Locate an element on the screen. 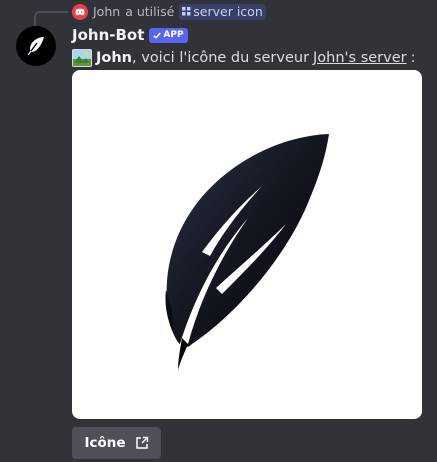 This screenshot has height=462, width=437. reply-reference: John a utilisé server icon is located at coordinates (169, 11).